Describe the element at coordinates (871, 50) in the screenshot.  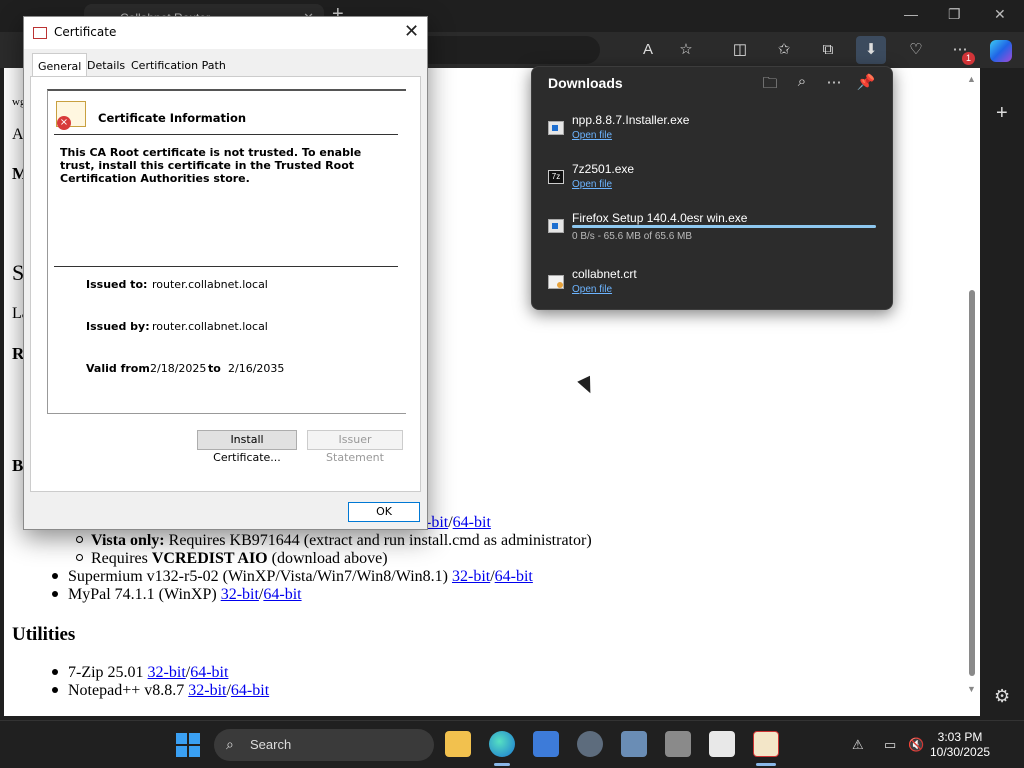
I see `downloads-icon: ⬇` at that location.